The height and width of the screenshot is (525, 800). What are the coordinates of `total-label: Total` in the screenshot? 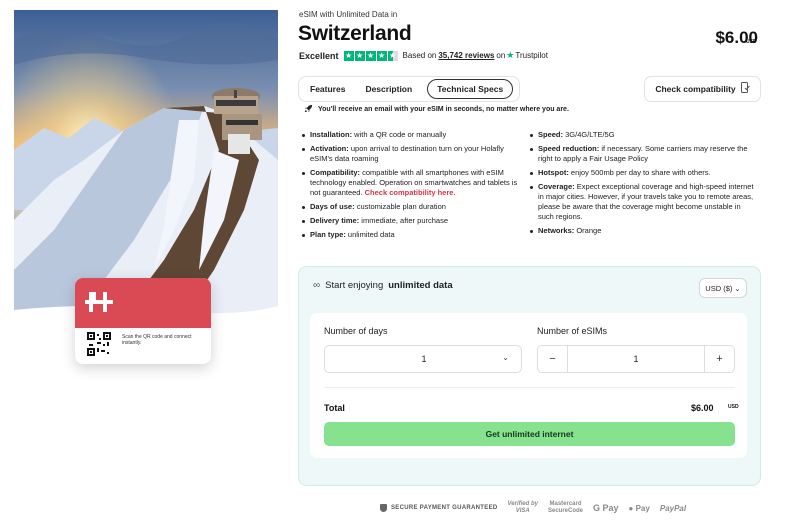 It's located at (334, 408).